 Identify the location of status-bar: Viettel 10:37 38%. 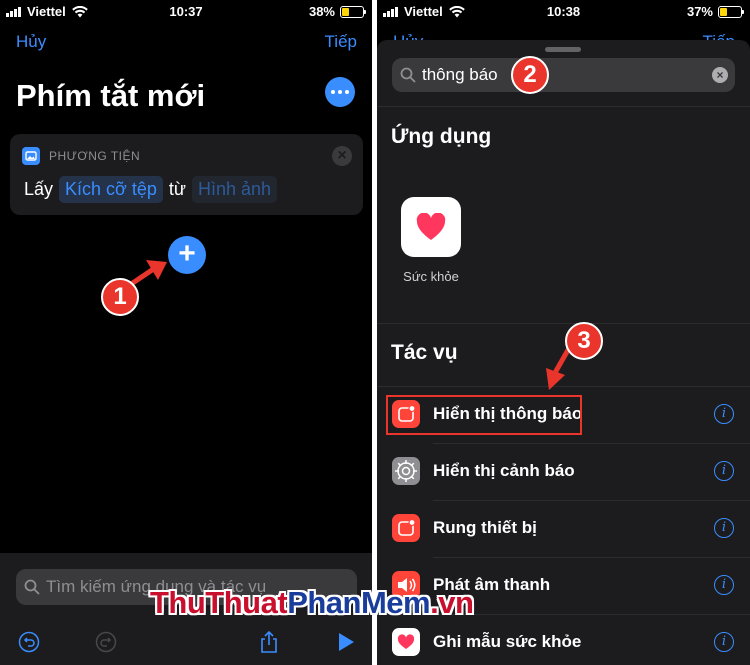
(186, 11).